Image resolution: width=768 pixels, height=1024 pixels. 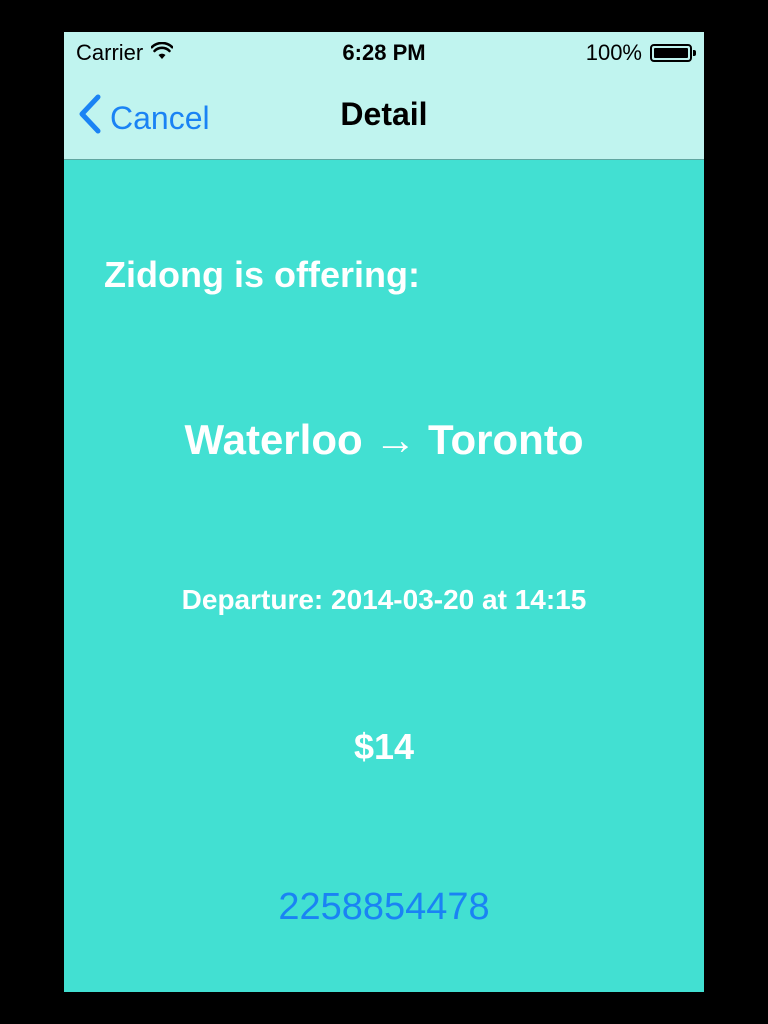 What do you see at coordinates (384, 52) in the screenshot?
I see `status-bar: Carrier 6:28 PM 100%` at bounding box center [384, 52].